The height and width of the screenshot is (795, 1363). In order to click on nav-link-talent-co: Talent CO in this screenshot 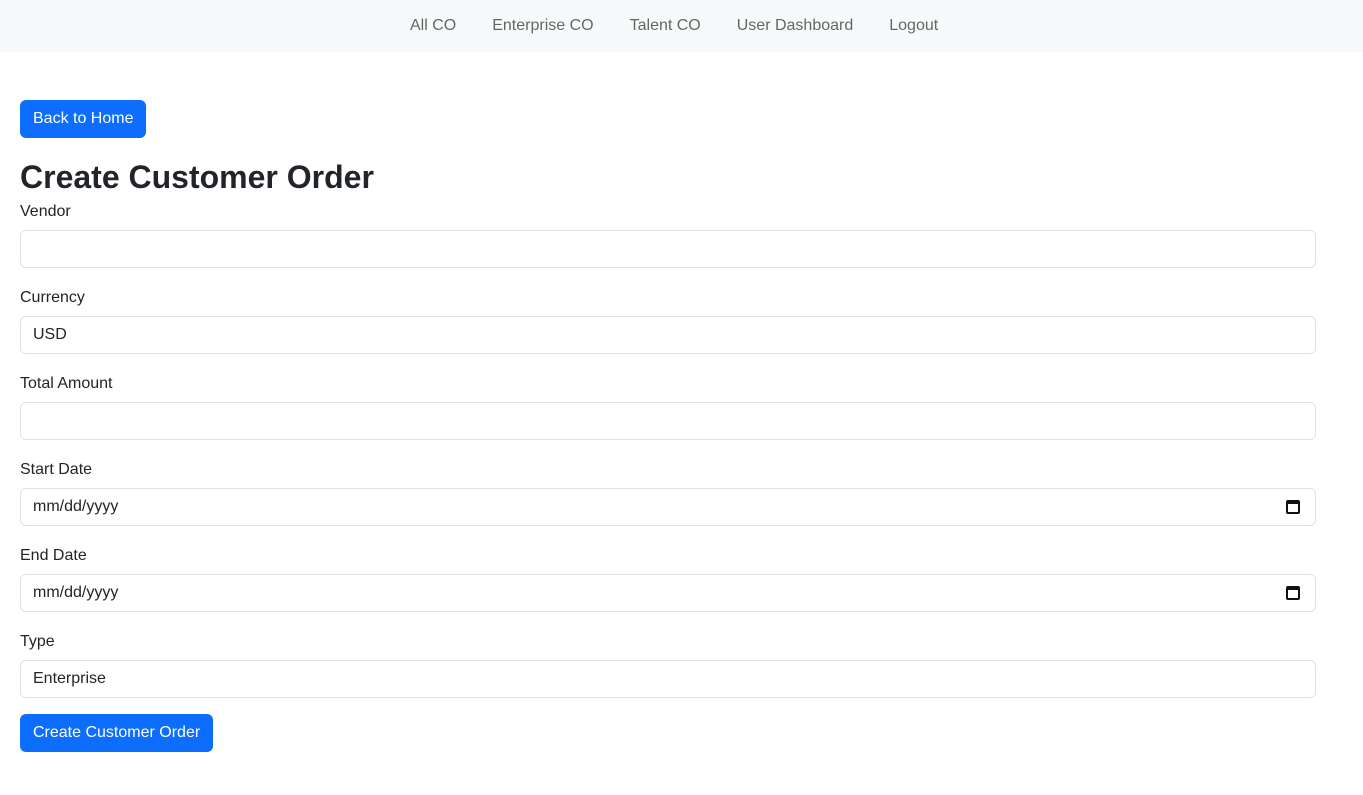, I will do `click(665, 26)`.